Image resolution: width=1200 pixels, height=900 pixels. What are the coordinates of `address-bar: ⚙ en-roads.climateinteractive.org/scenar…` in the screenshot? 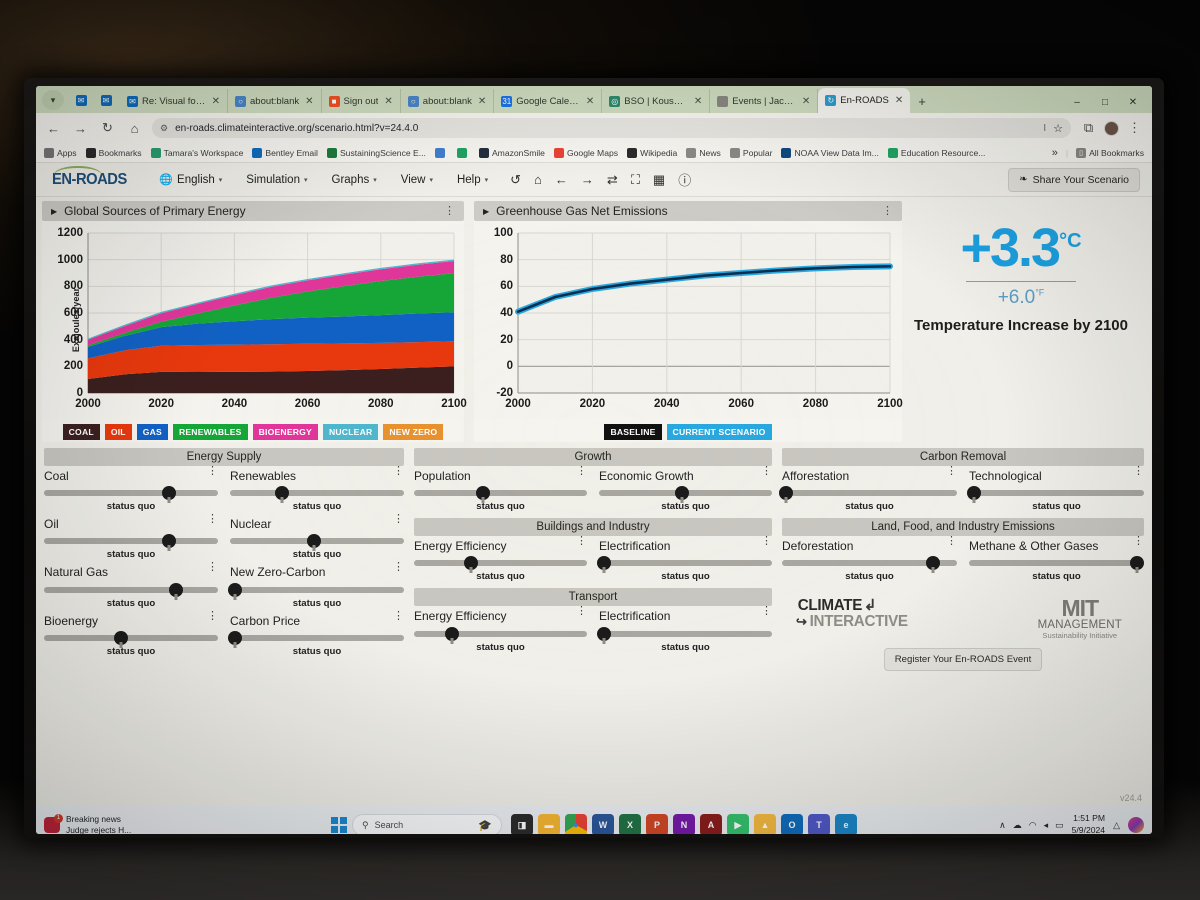 It's located at (611, 128).